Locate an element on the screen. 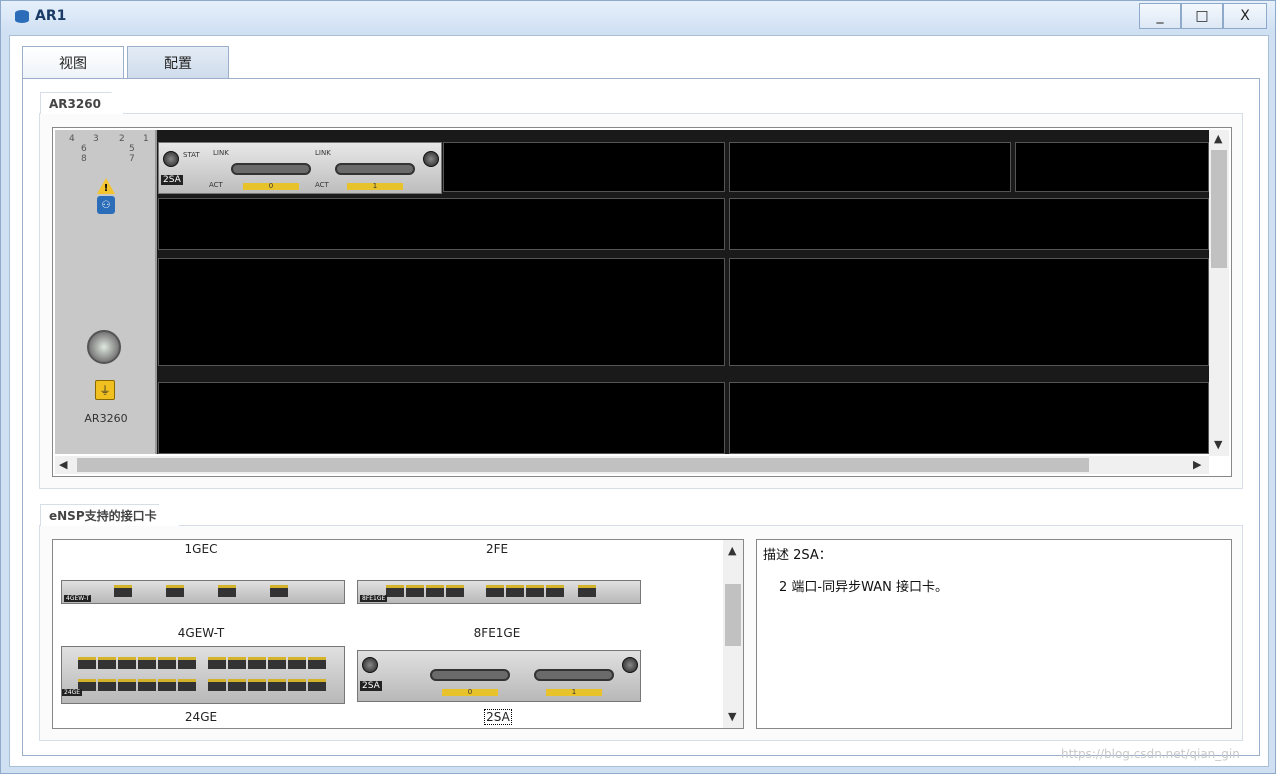 The height and width of the screenshot is (774, 1276). tab-config: 配置 is located at coordinates (178, 62).